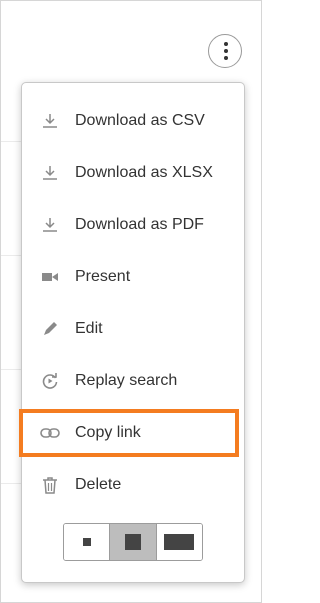  I want to click on menu-item-label: Delete, so click(98, 484).